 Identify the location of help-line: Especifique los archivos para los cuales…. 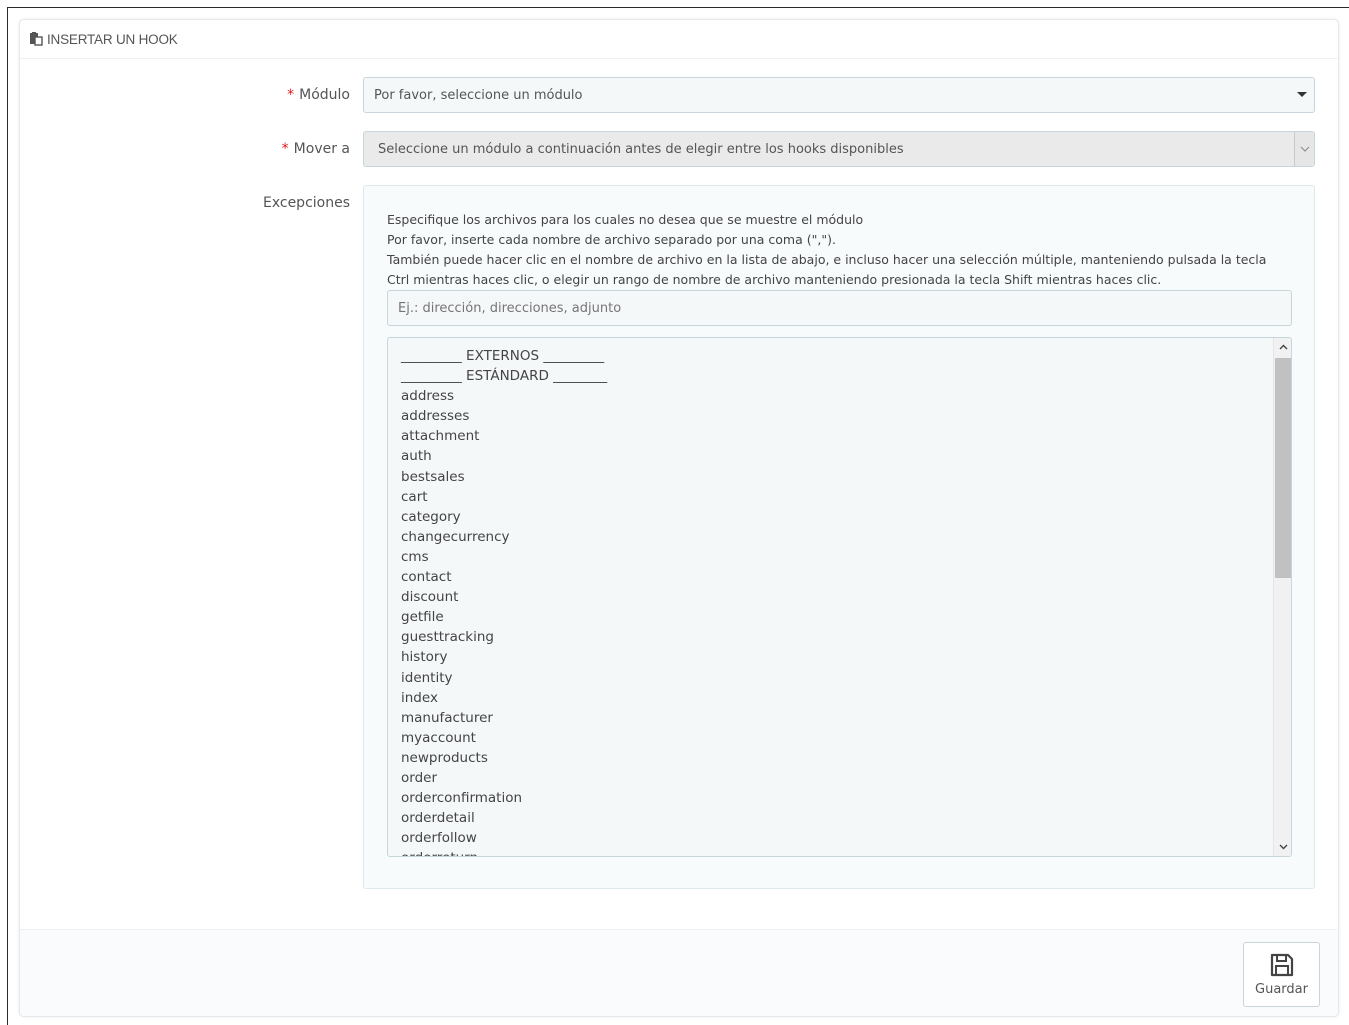
(625, 219).